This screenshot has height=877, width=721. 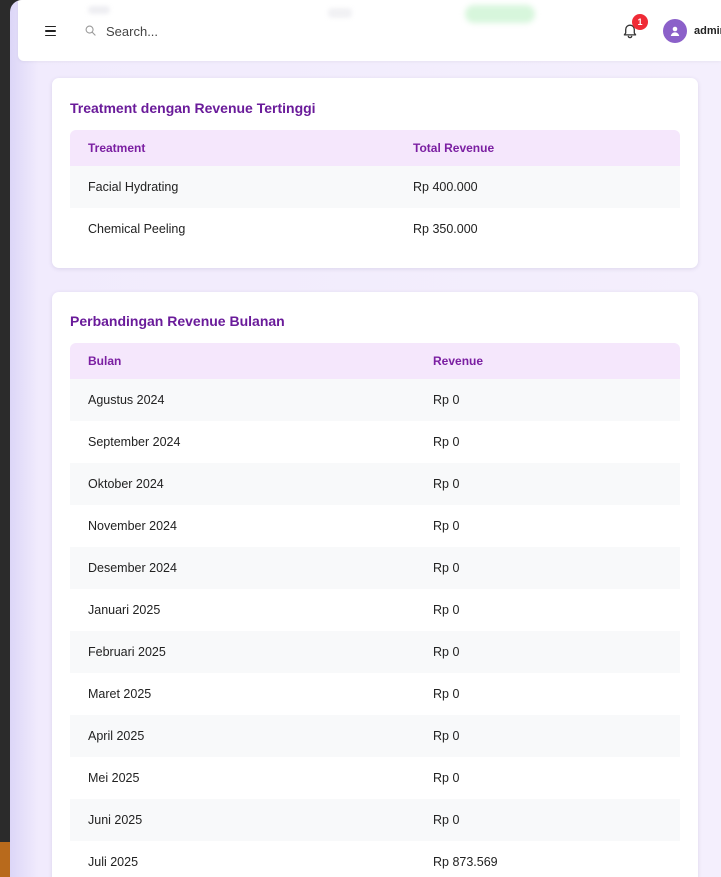 What do you see at coordinates (375, 778) in the screenshot?
I see `table-row: Mei 2025 Rp 0` at bounding box center [375, 778].